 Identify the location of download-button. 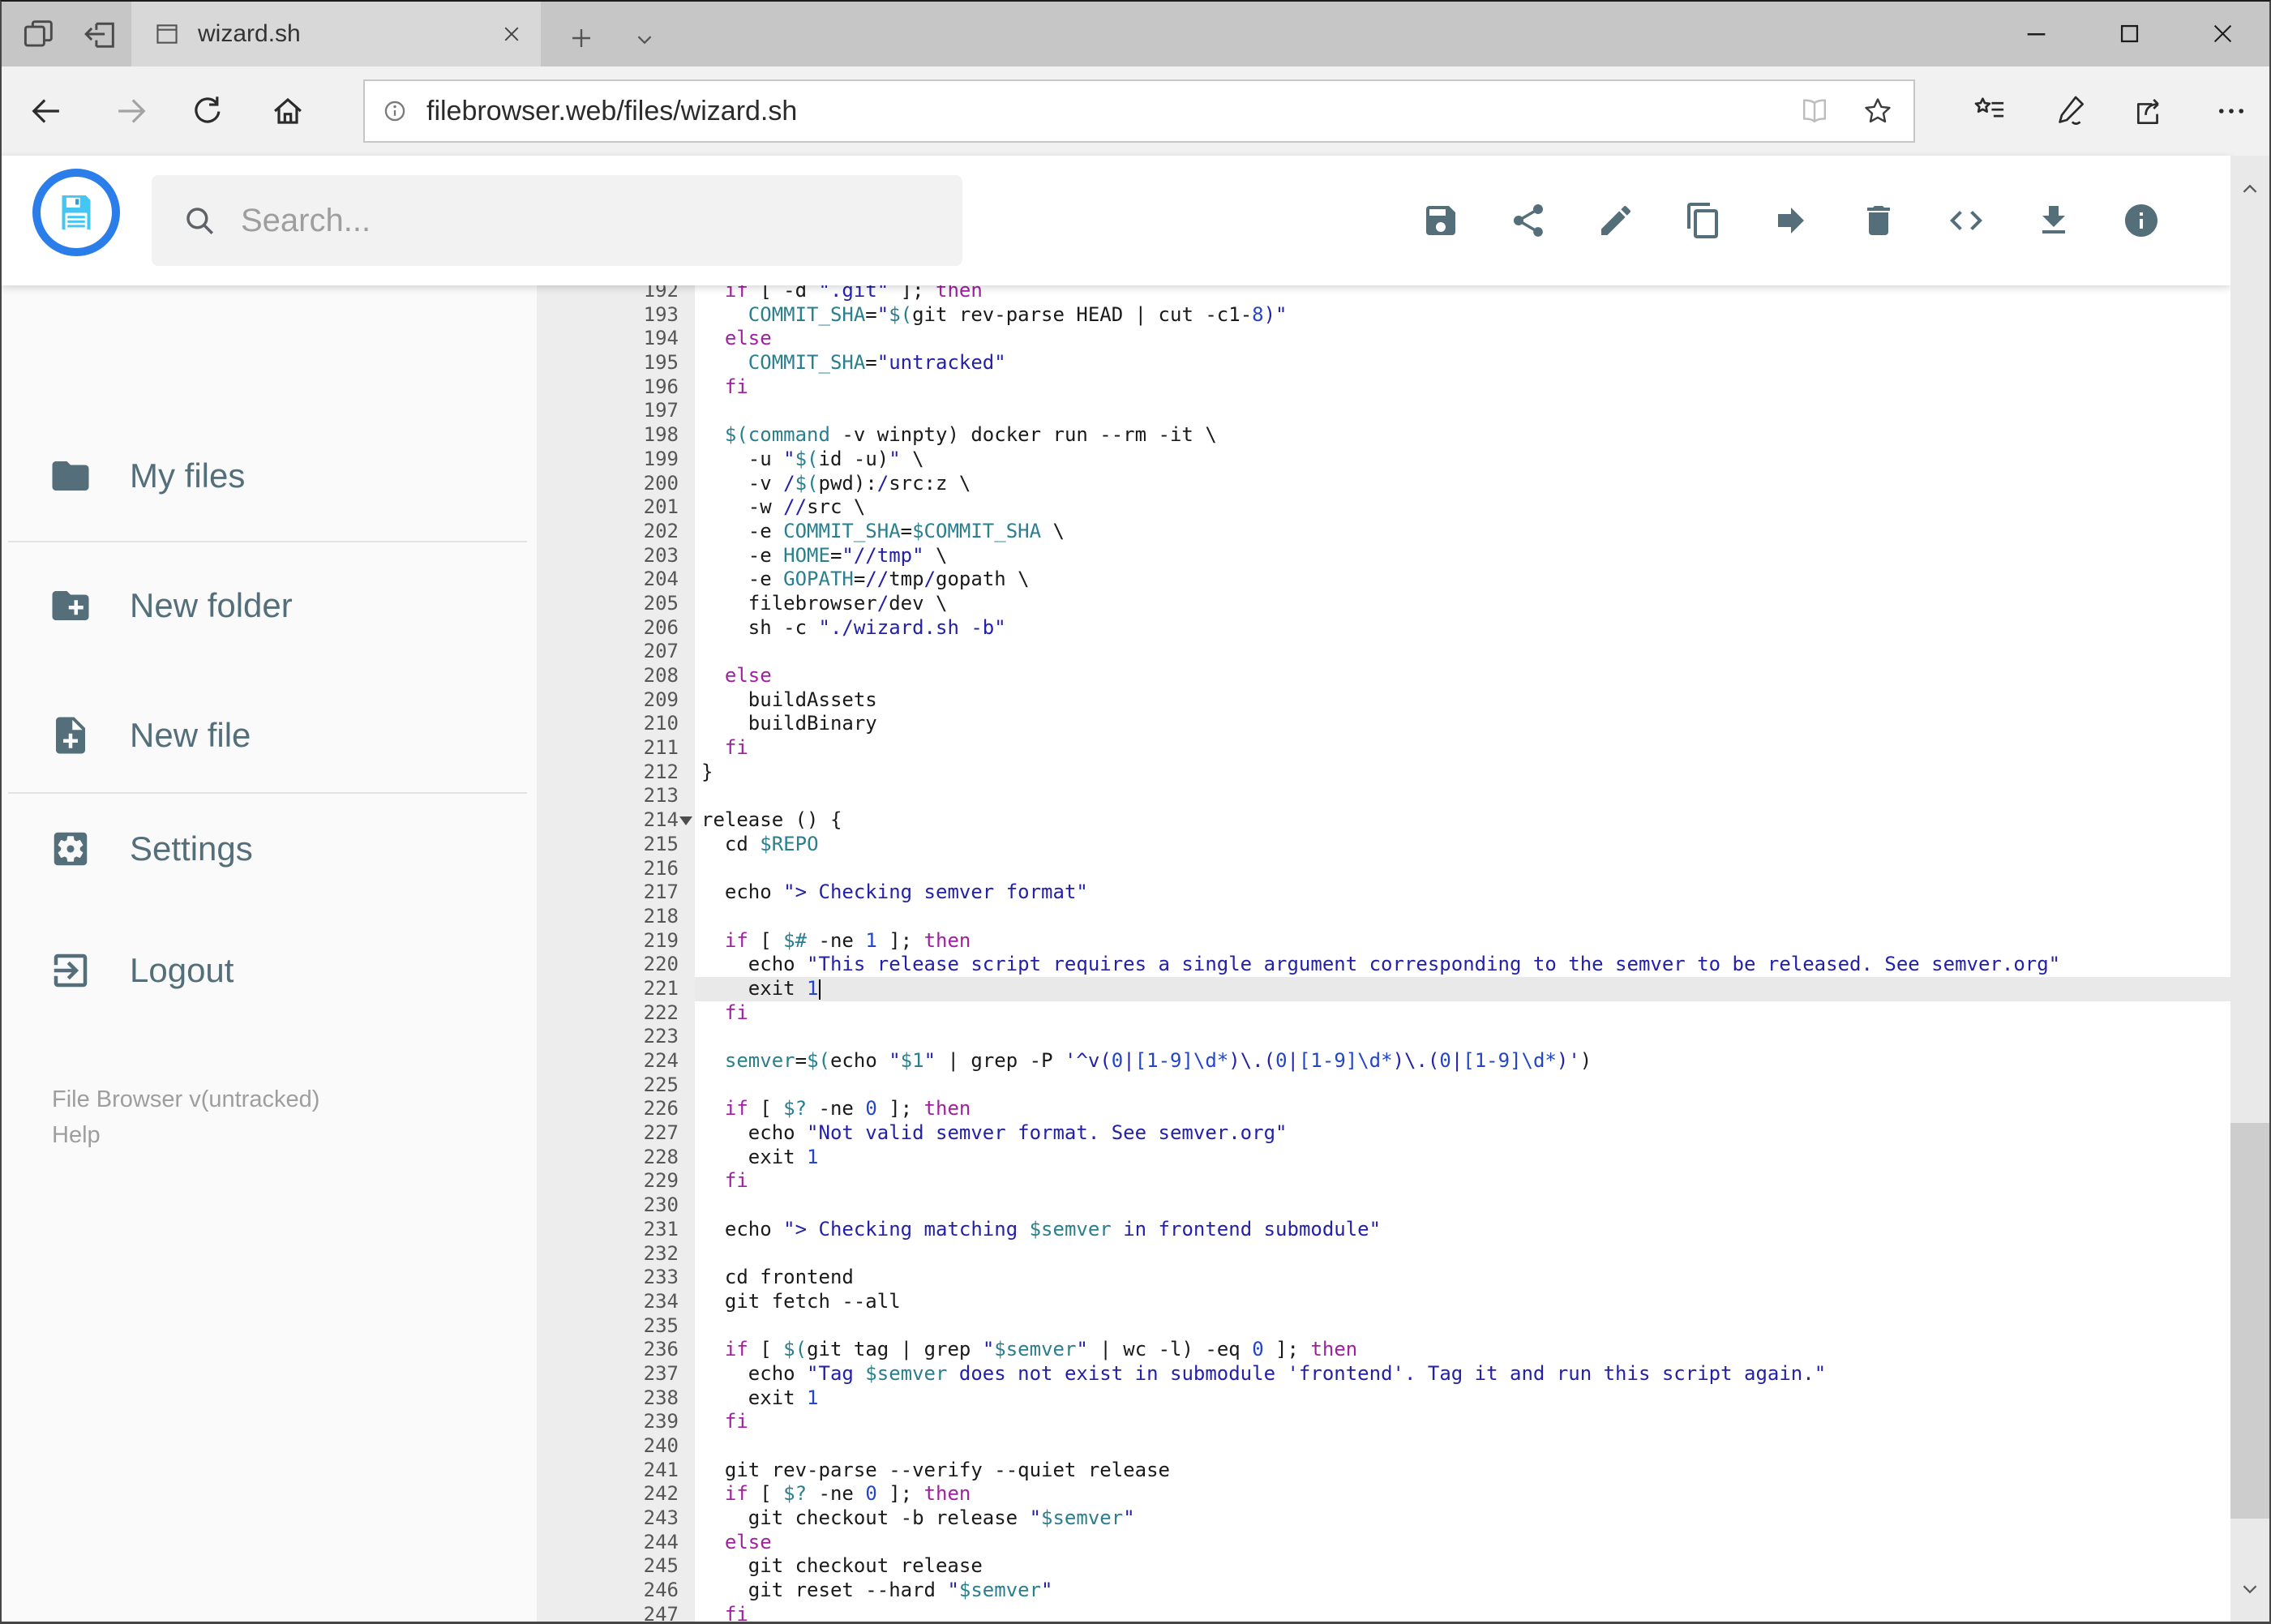
(2053, 221).